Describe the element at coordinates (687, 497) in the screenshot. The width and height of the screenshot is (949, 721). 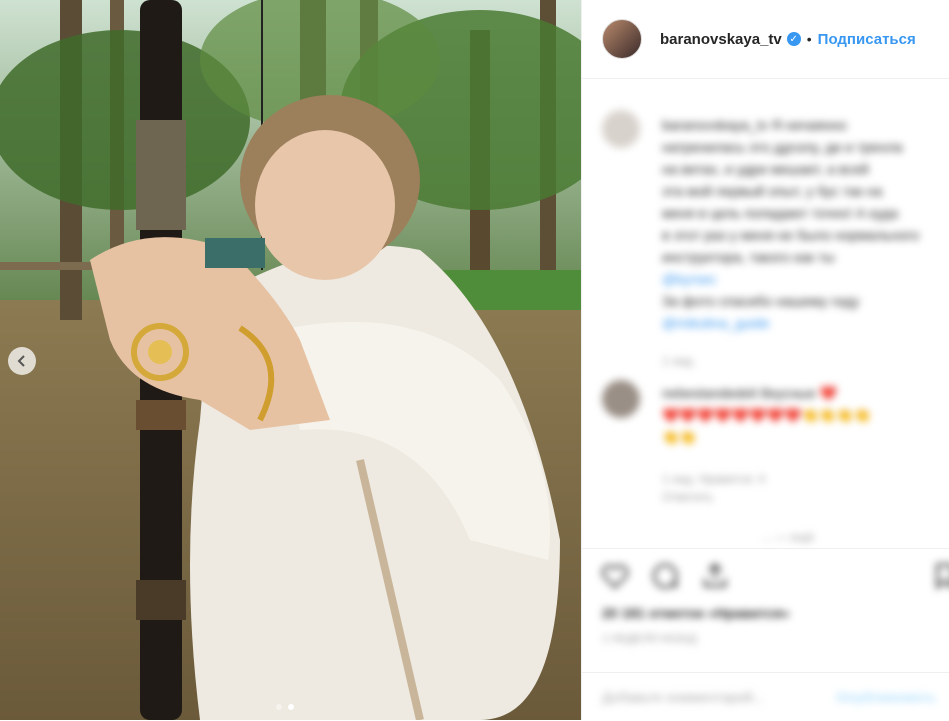
I see `comment-reply-button: Ответить` at that location.